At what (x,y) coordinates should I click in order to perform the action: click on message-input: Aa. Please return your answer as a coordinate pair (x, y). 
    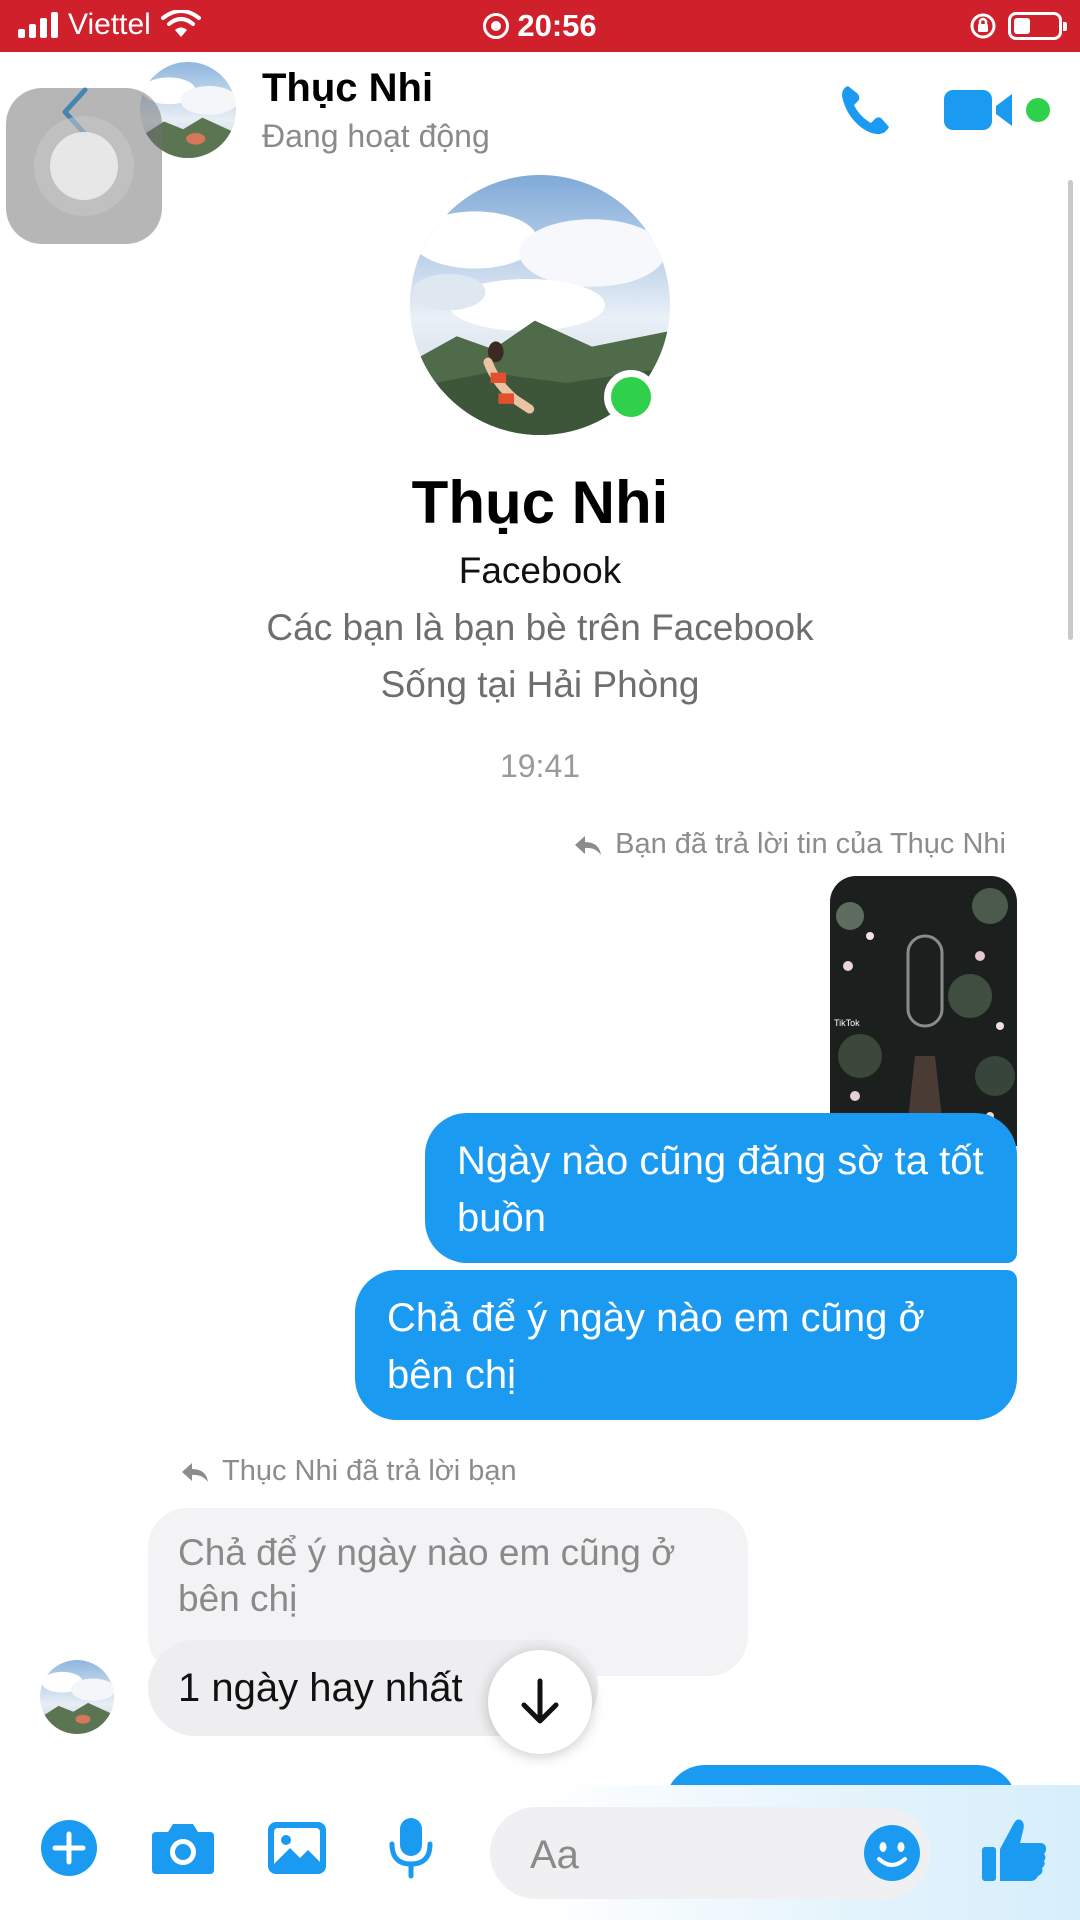
    Looking at the image, I should click on (710, 1853).